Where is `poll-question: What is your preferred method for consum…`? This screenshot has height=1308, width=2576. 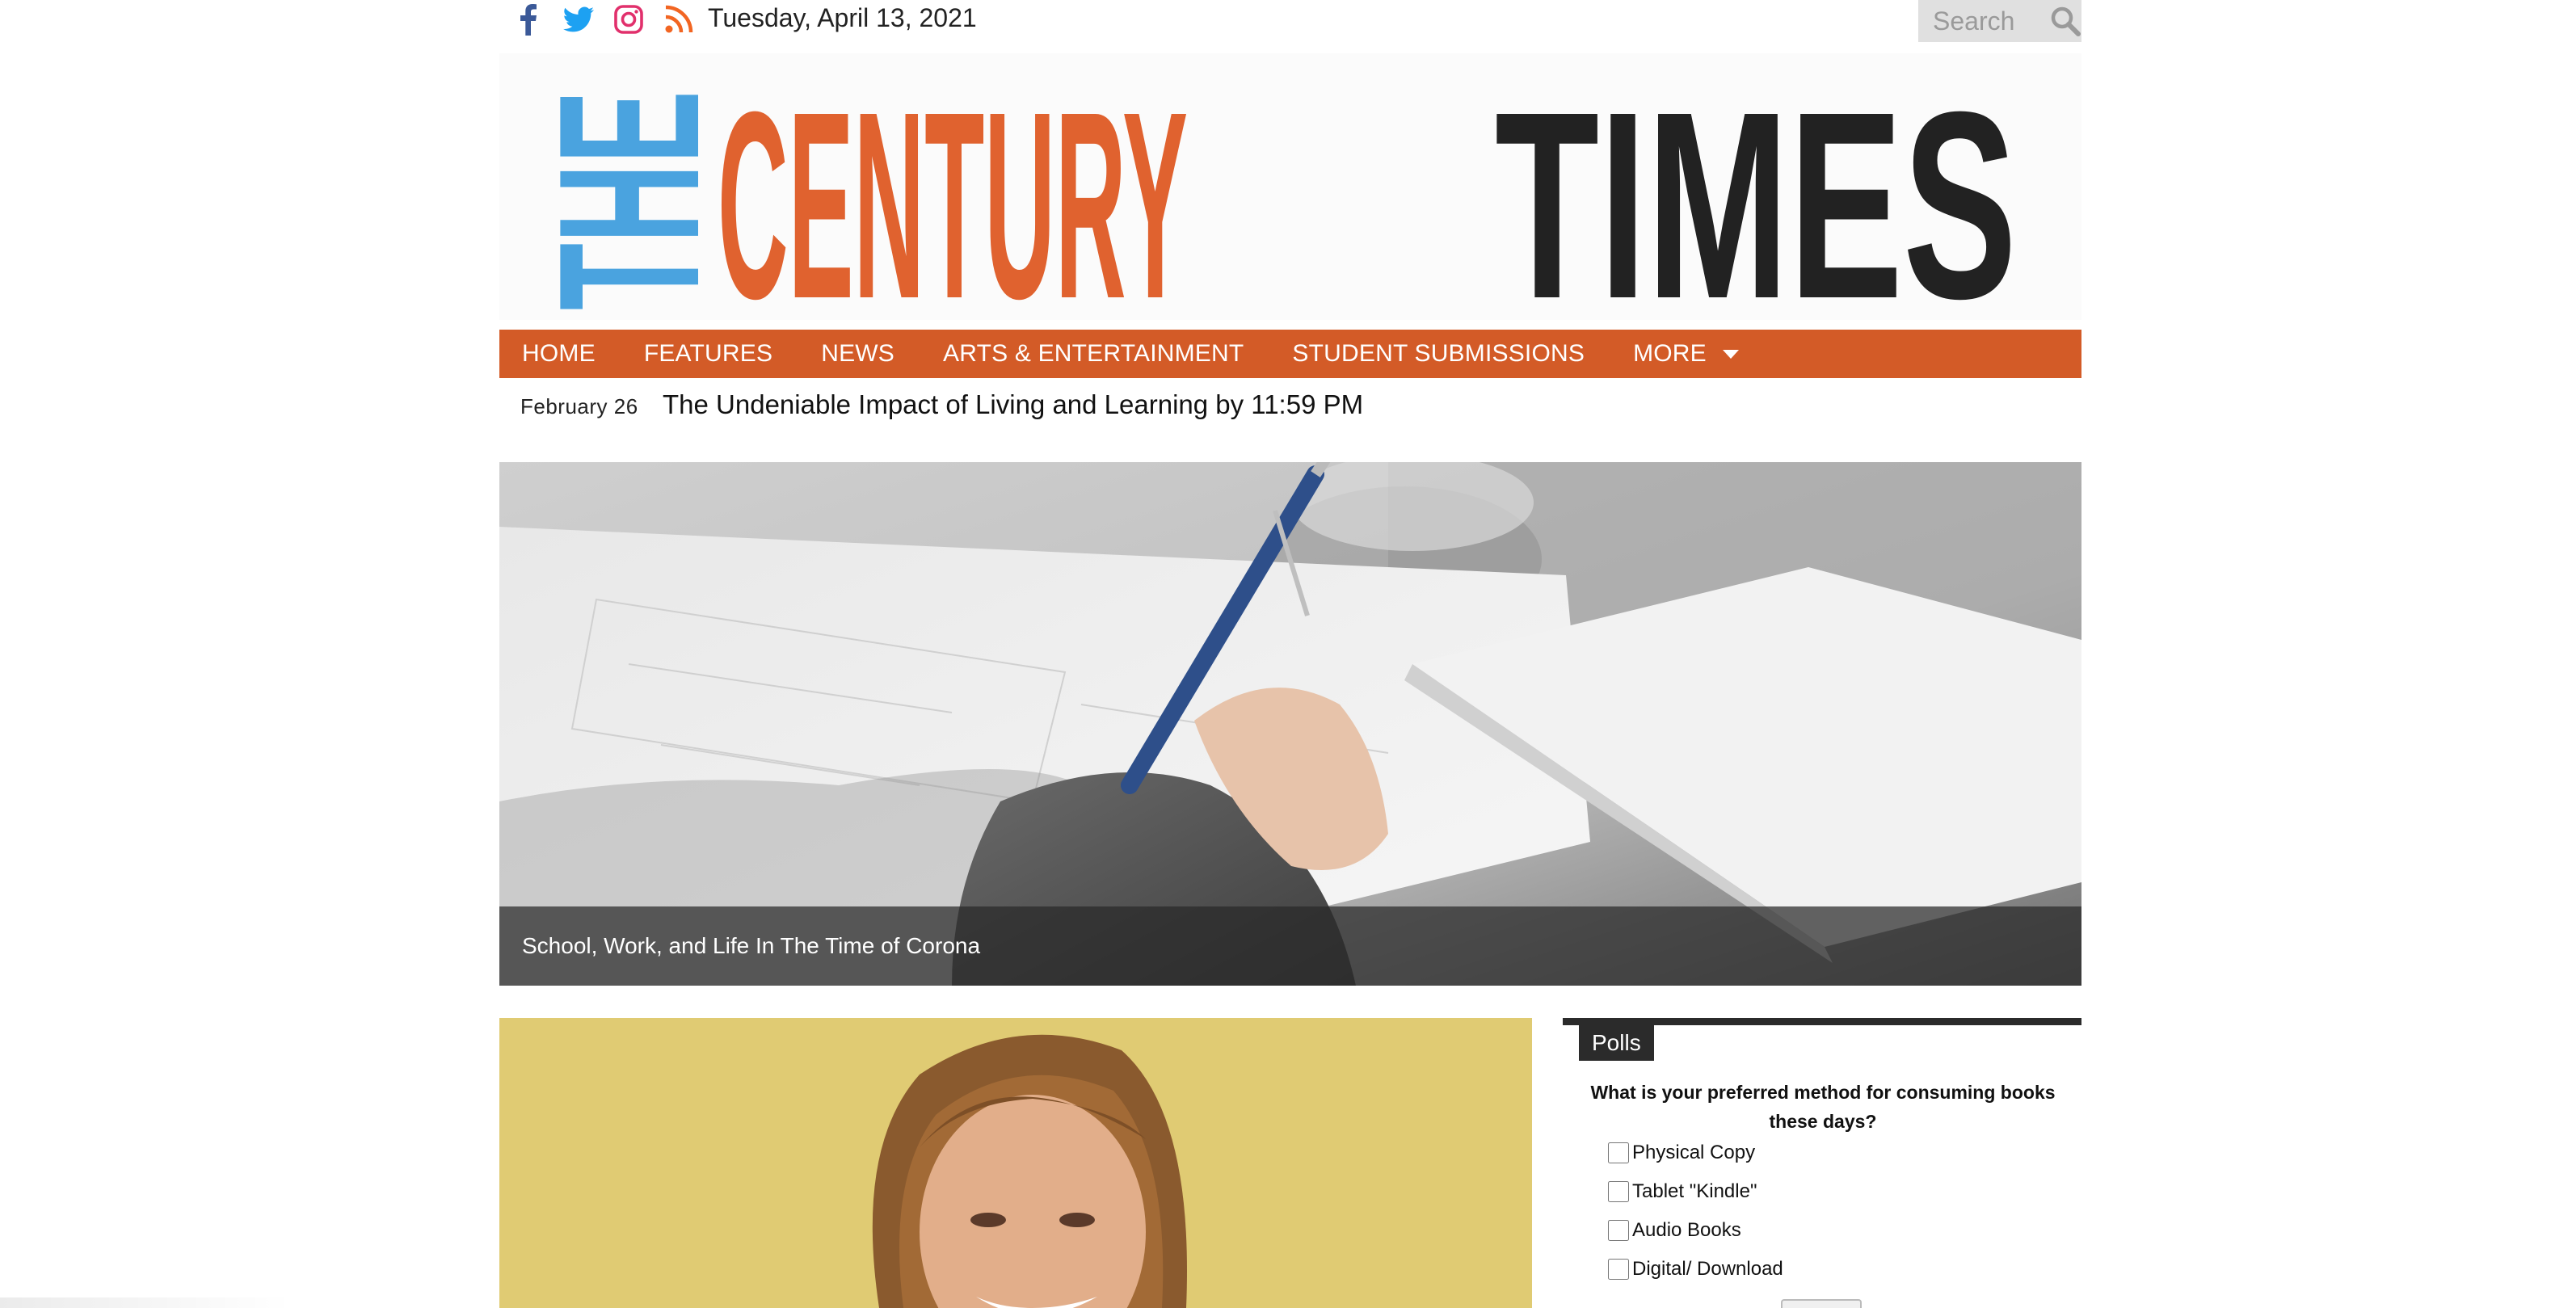
poll-question: What is your preferred method for consum… is located at coordinates (1823, 1107).